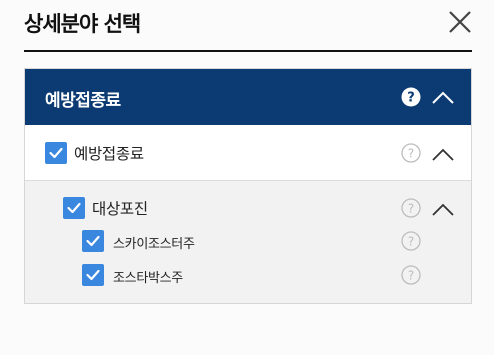 This screenshot has width=494, height=355. Describe the element at coordinates (148, 278) in the screenshot. I see `item-label: 조스타박스주` at that location.